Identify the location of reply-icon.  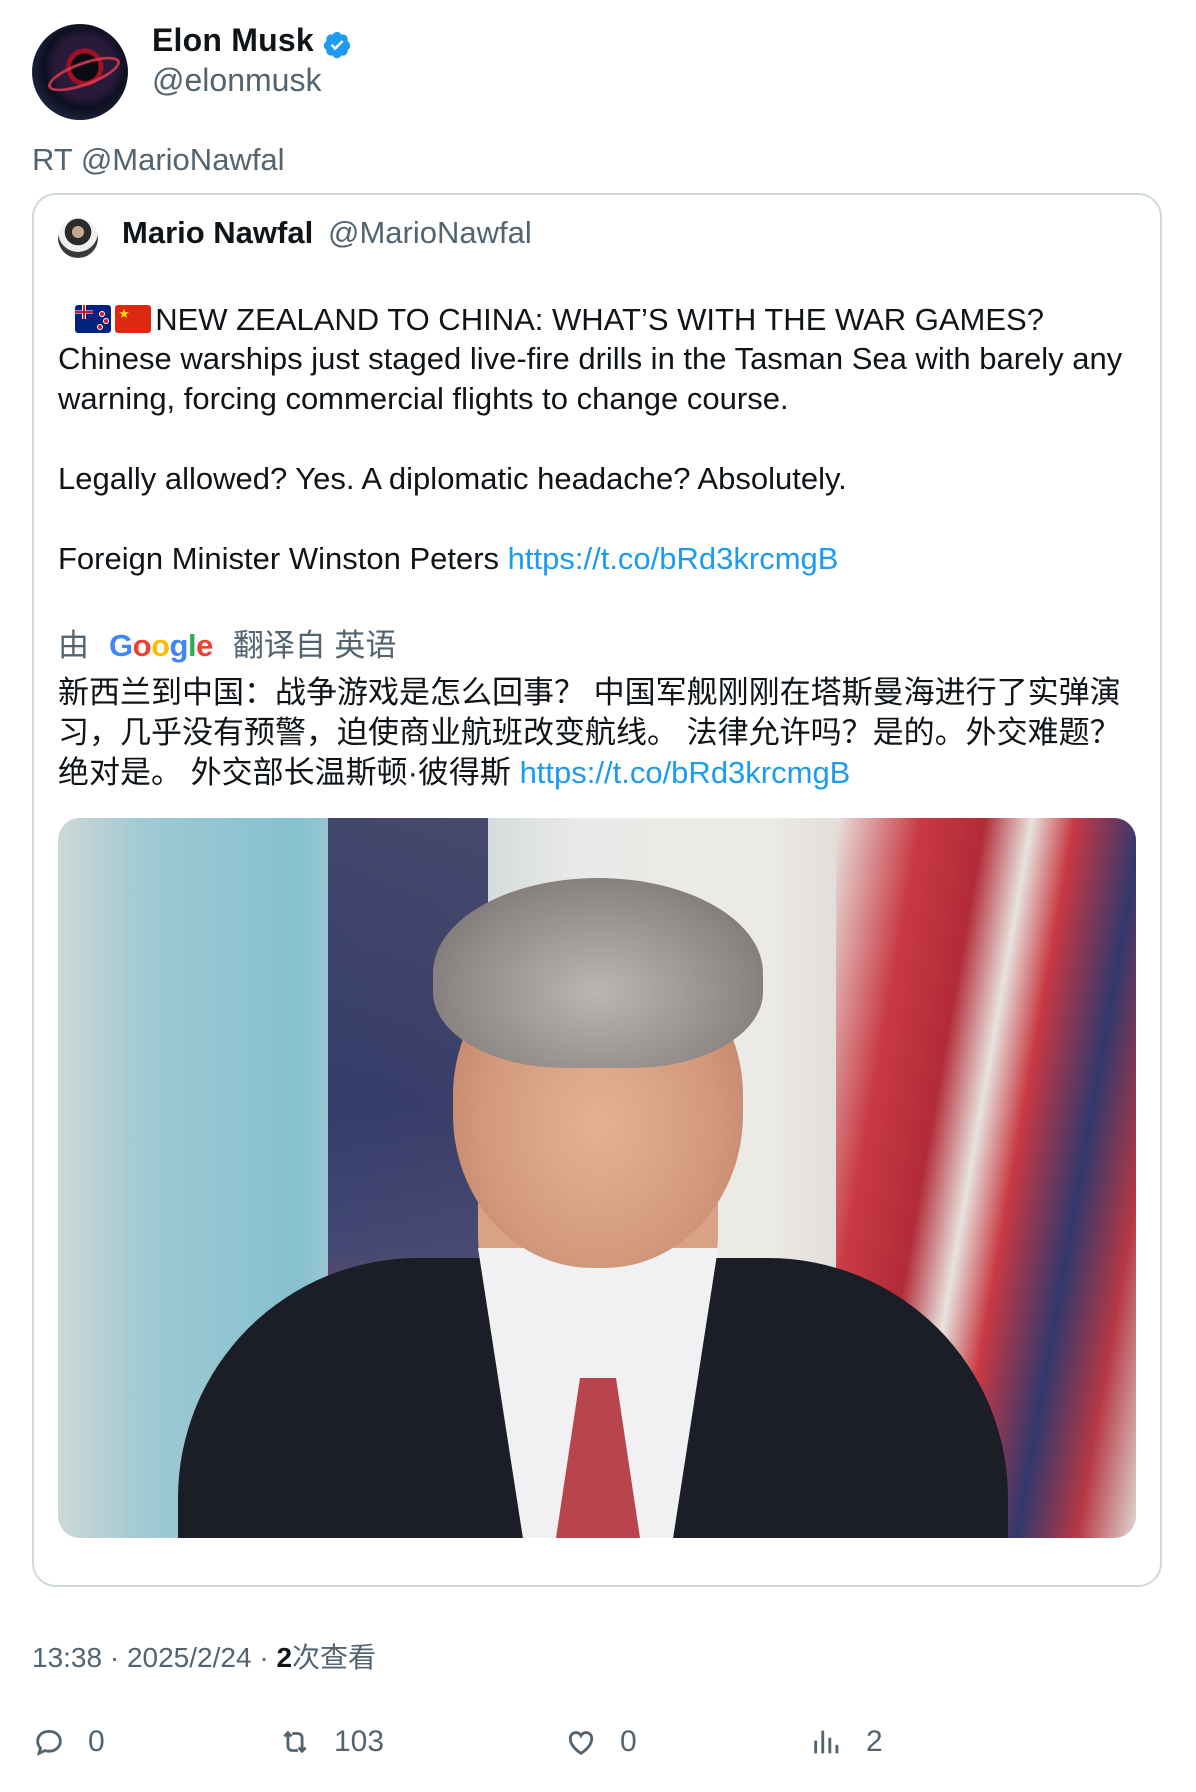
(49, 1742).